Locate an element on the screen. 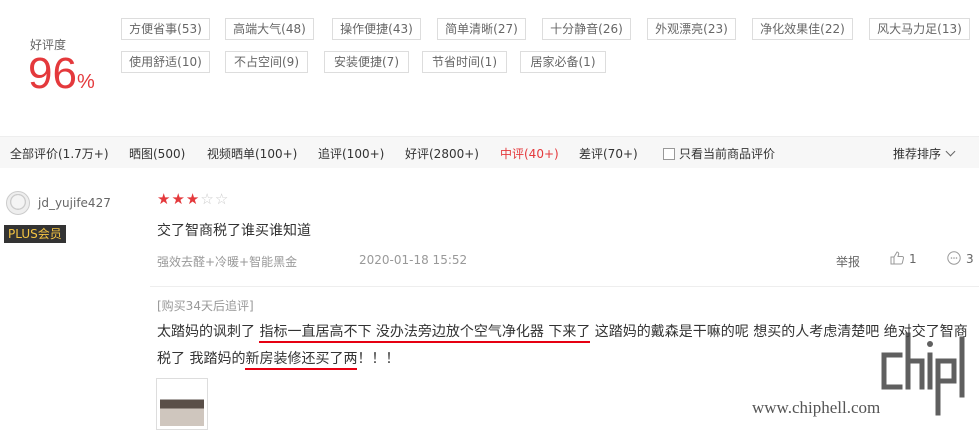  tag-chip: 十分静音(26) is located at coordinates (586, 29).